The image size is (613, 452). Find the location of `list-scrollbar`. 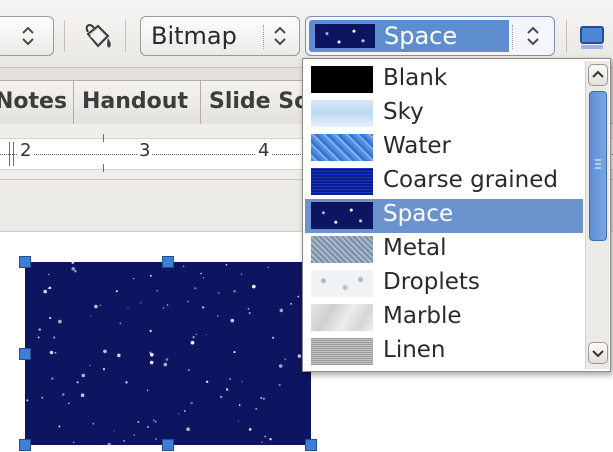

list-scrollbar is located at coordinates (597, 215).